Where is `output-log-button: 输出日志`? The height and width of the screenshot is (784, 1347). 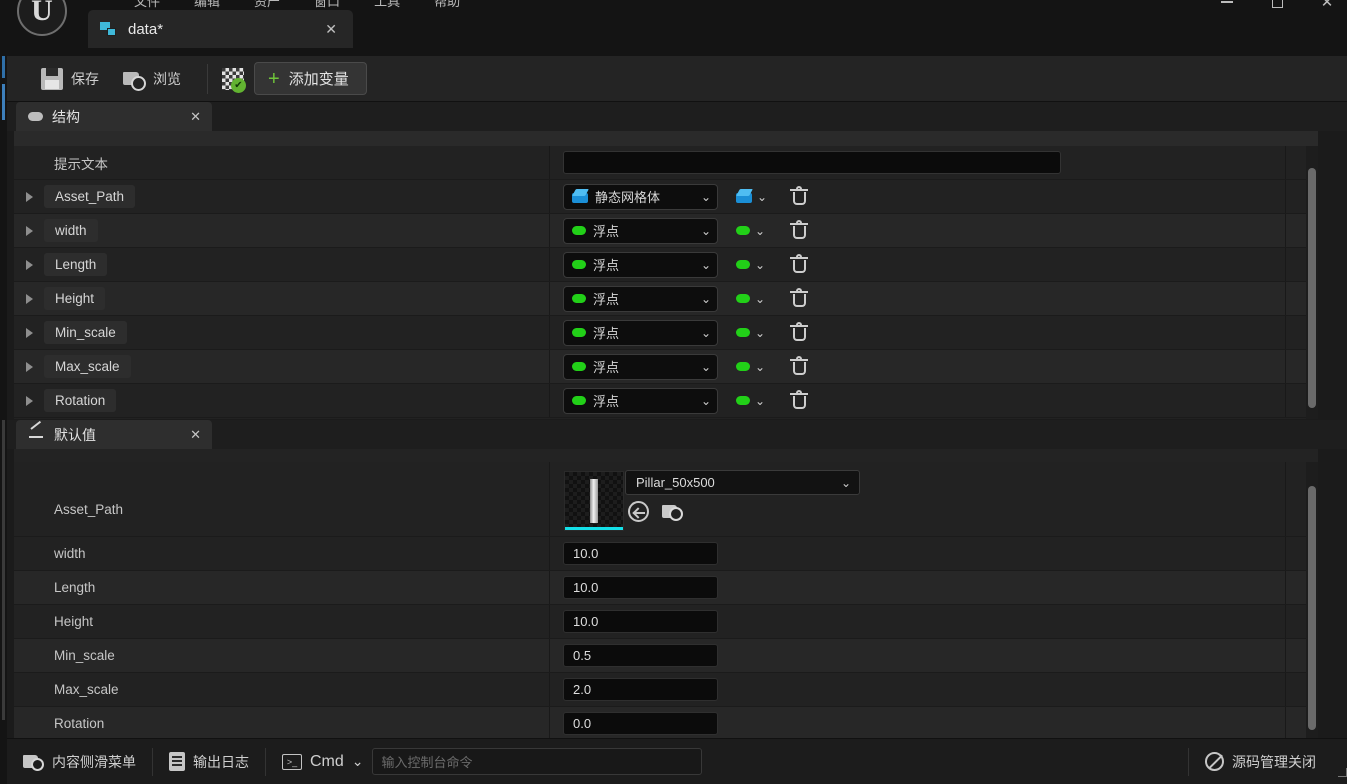
output-log-button: 输出日志 is located at coordinates (209, 761).